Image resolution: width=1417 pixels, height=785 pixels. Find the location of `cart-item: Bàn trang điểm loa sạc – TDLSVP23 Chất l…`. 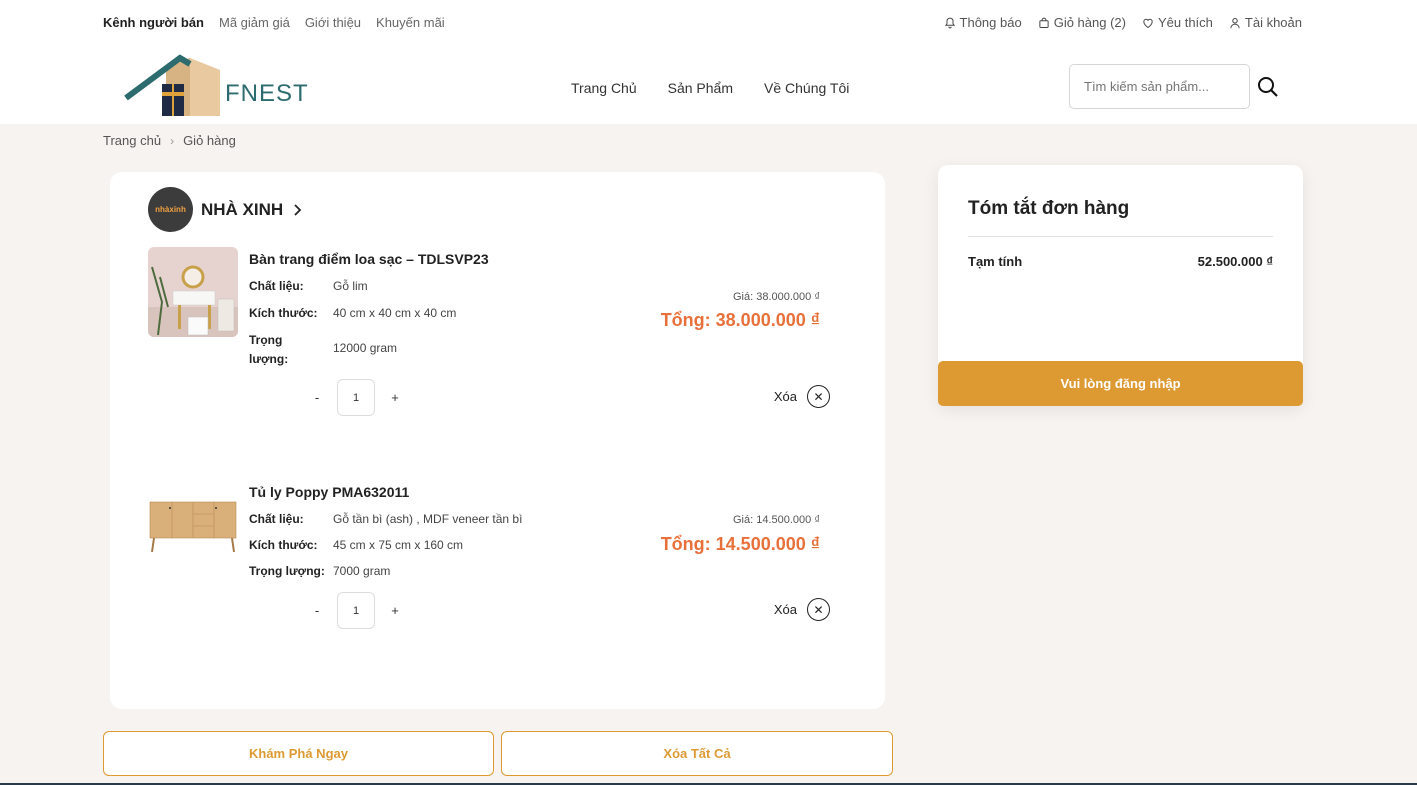

cart-item: Bàn trang điểm loa sạc – TDLSVP23 Chất l… is located at coordinates (498, 332).